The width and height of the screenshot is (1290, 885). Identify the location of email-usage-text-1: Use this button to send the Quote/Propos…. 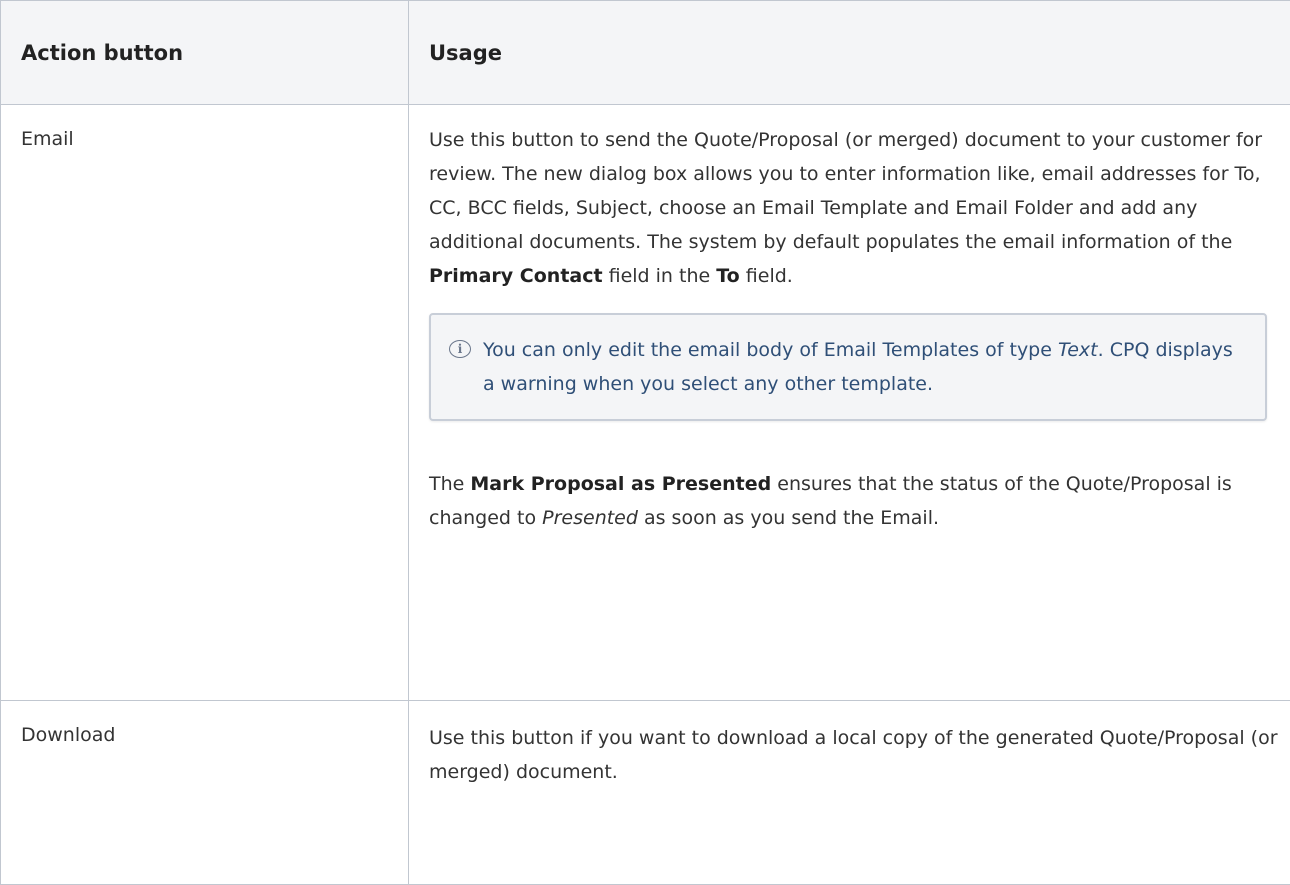
(845, 191).